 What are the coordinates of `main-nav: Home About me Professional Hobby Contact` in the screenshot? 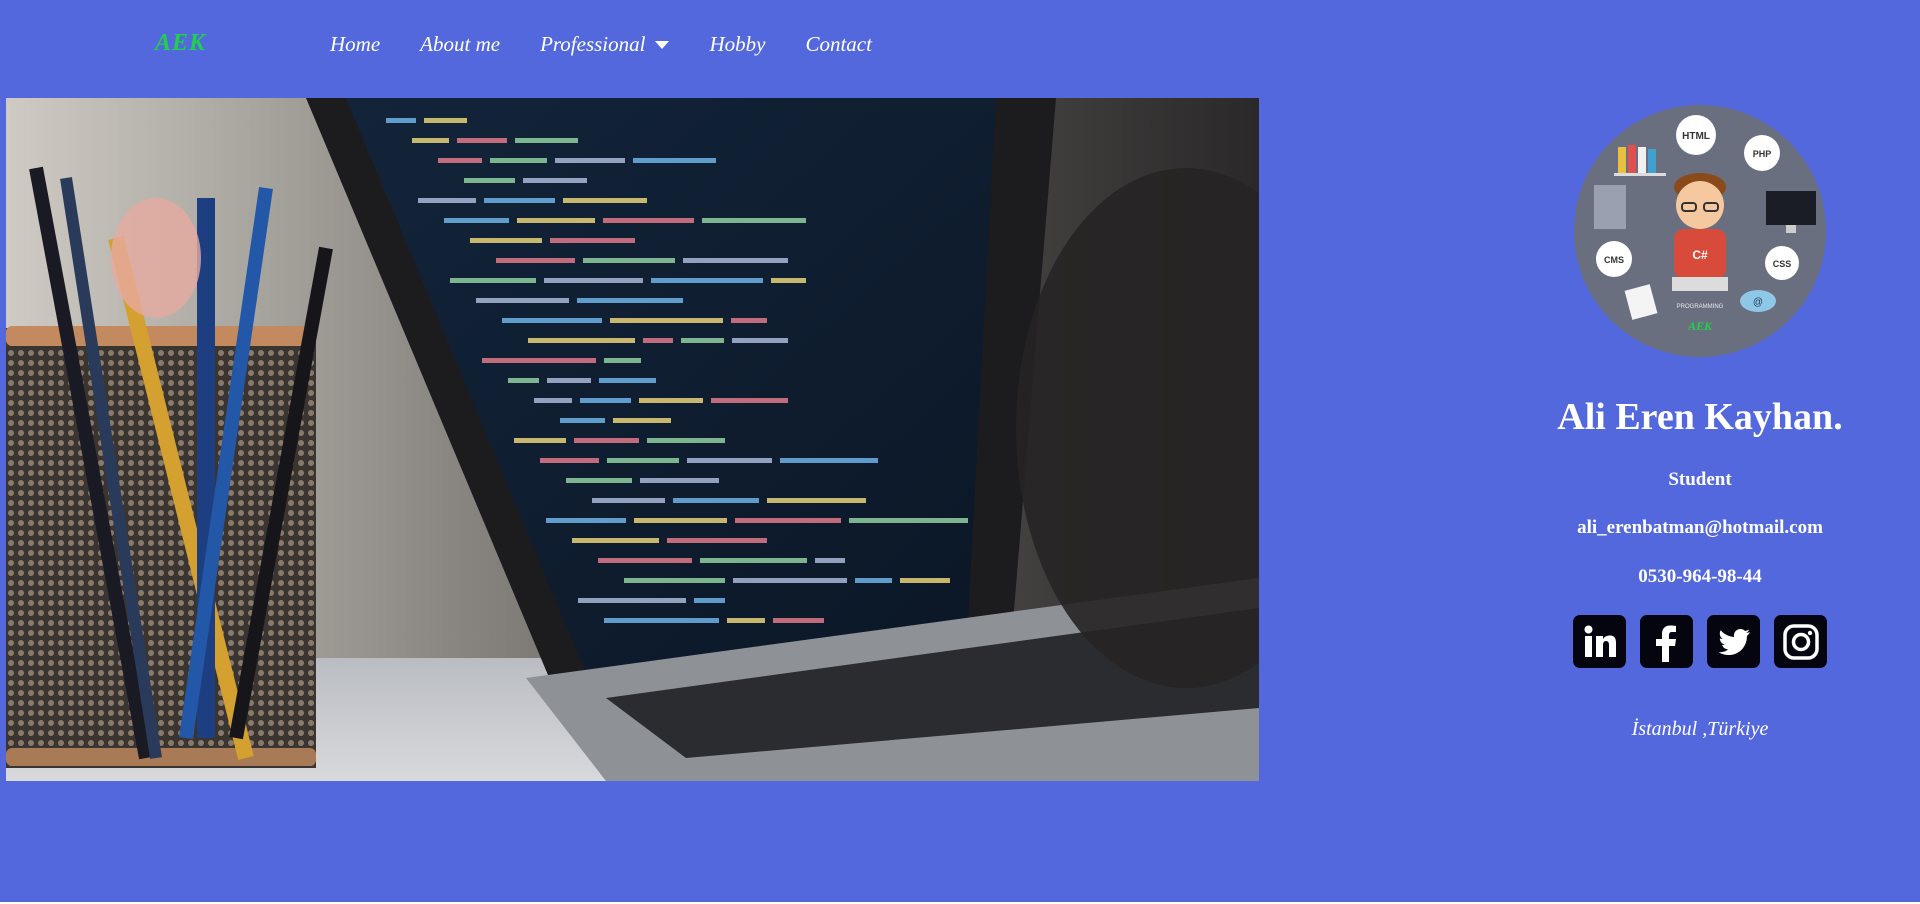 It's located at (621, 44).